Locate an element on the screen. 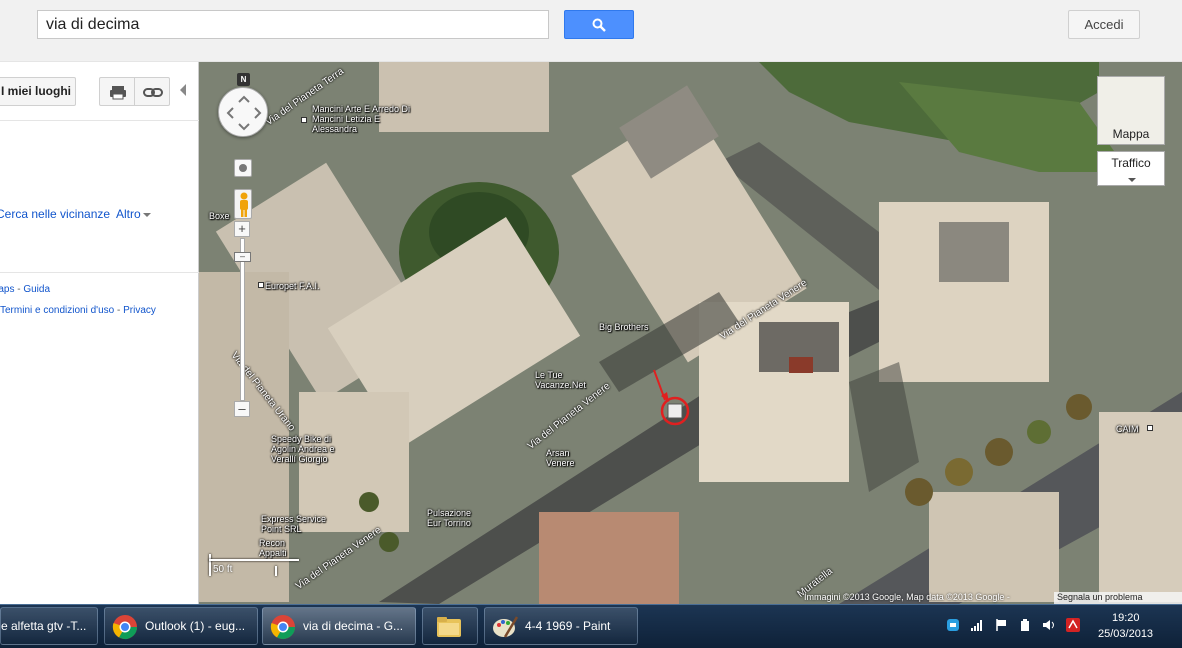  zoom-in-button: + is located at coordinates (242, 229).